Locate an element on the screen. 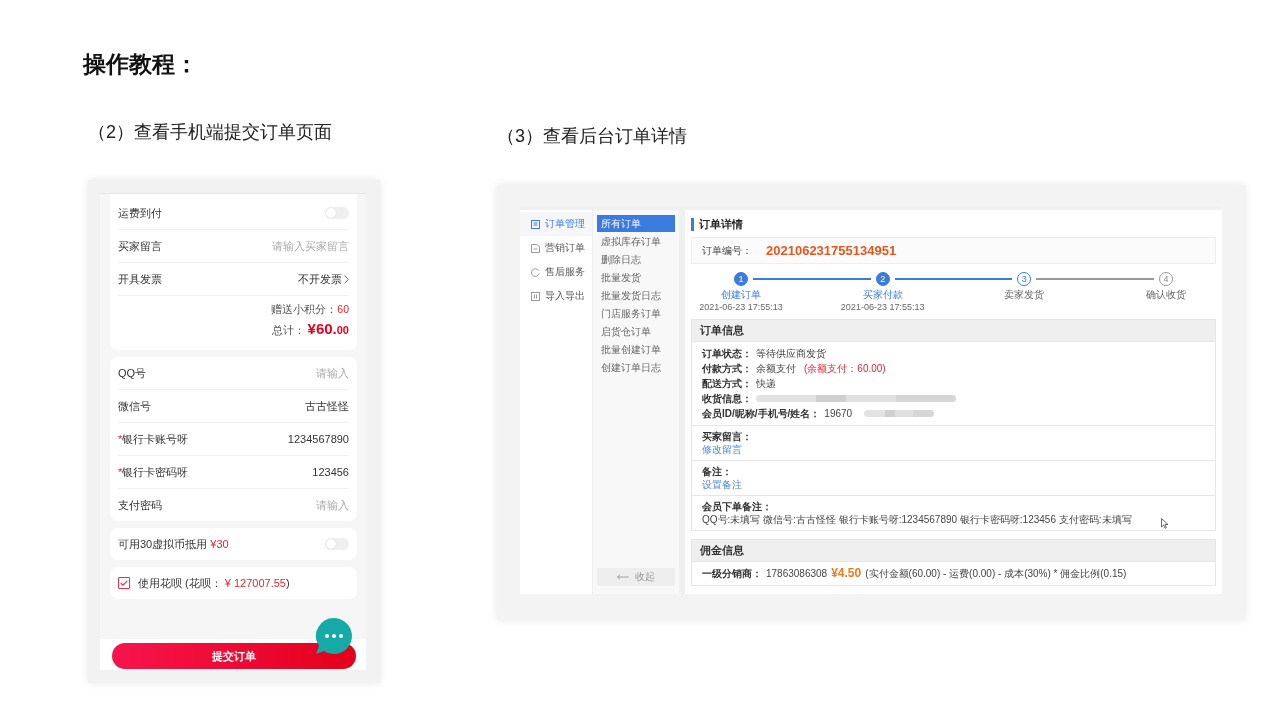 The image size is (1280, 720). option-label: 使用花呗 (花呗： ¥ 127007.55) is located at coordinates (214, 583).